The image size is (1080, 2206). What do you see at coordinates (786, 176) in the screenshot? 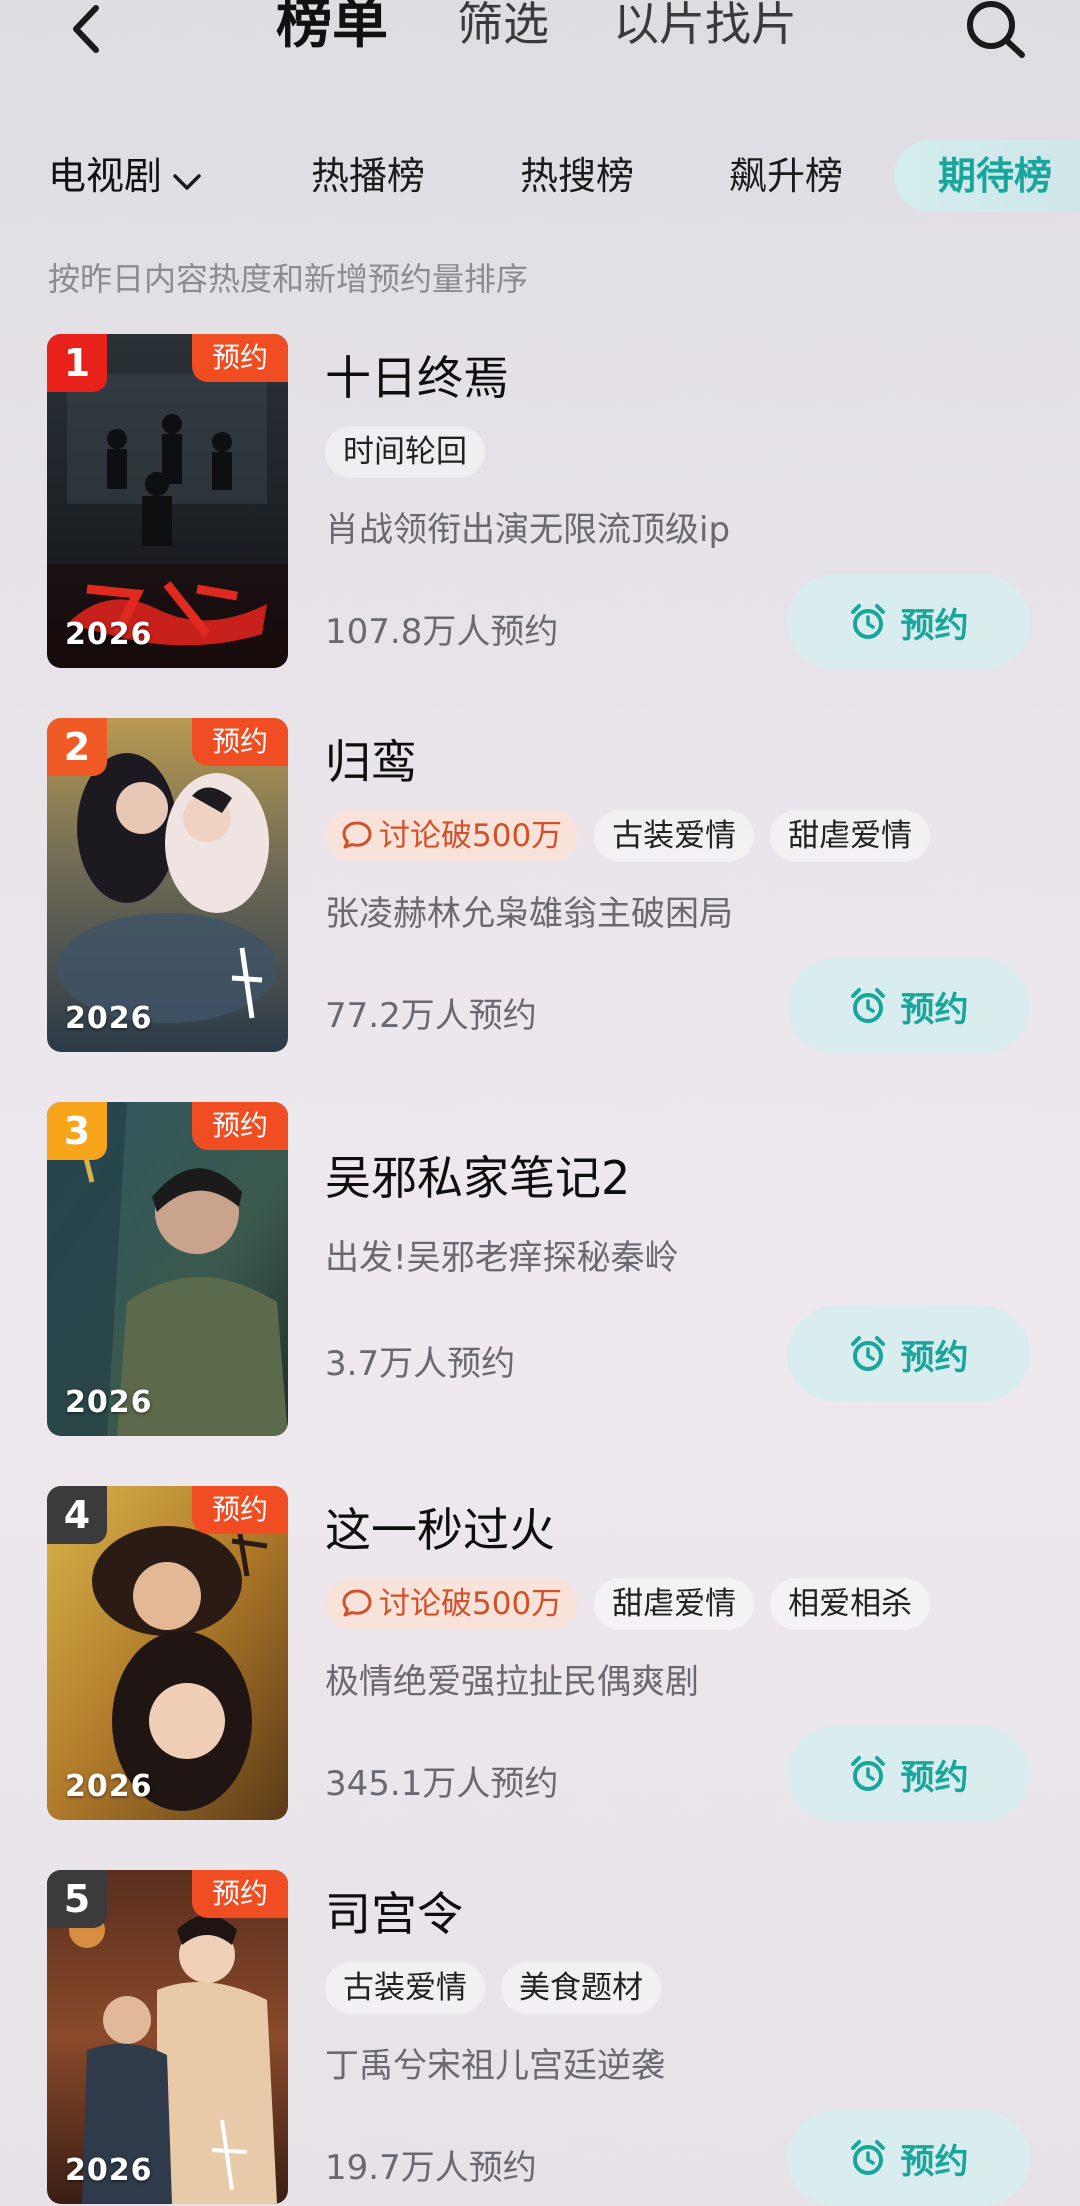
I see `tab-rising: 飙升榜` at bounding box center [786, 176].